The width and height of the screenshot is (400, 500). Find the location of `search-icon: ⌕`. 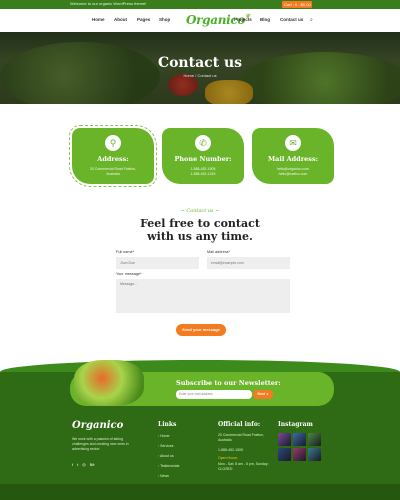

search-icon: ⌕ is located at coordinates (311, 20).